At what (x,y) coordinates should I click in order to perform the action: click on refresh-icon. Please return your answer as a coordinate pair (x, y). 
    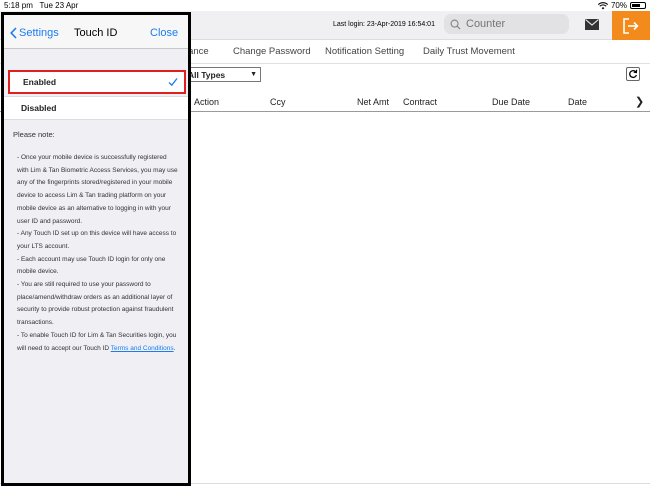
    Looking at the image, I should click on (633, 74).